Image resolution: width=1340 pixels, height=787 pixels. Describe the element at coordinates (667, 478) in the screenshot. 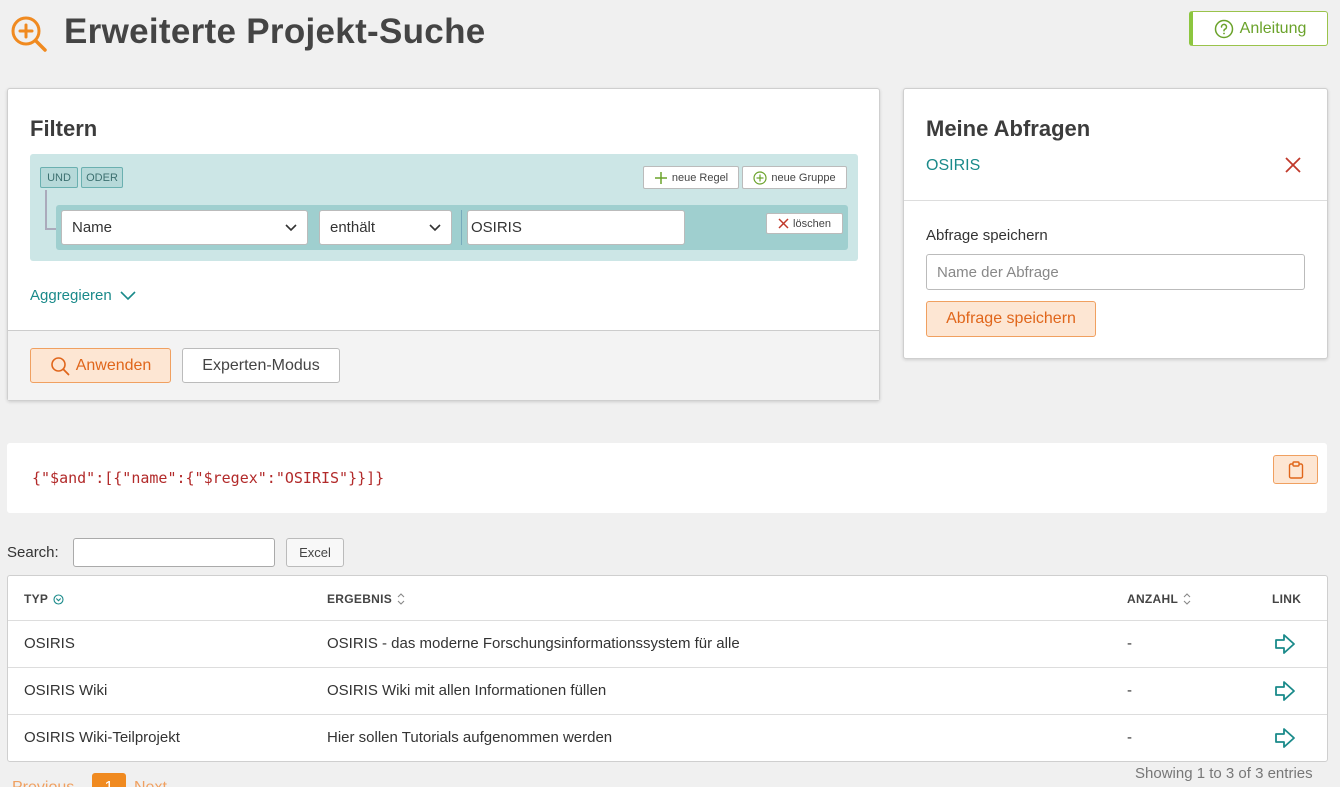

I see `query-code-box: {"$and":[{"name":{"$regex":"OSIRIS"}}]}` at that location.